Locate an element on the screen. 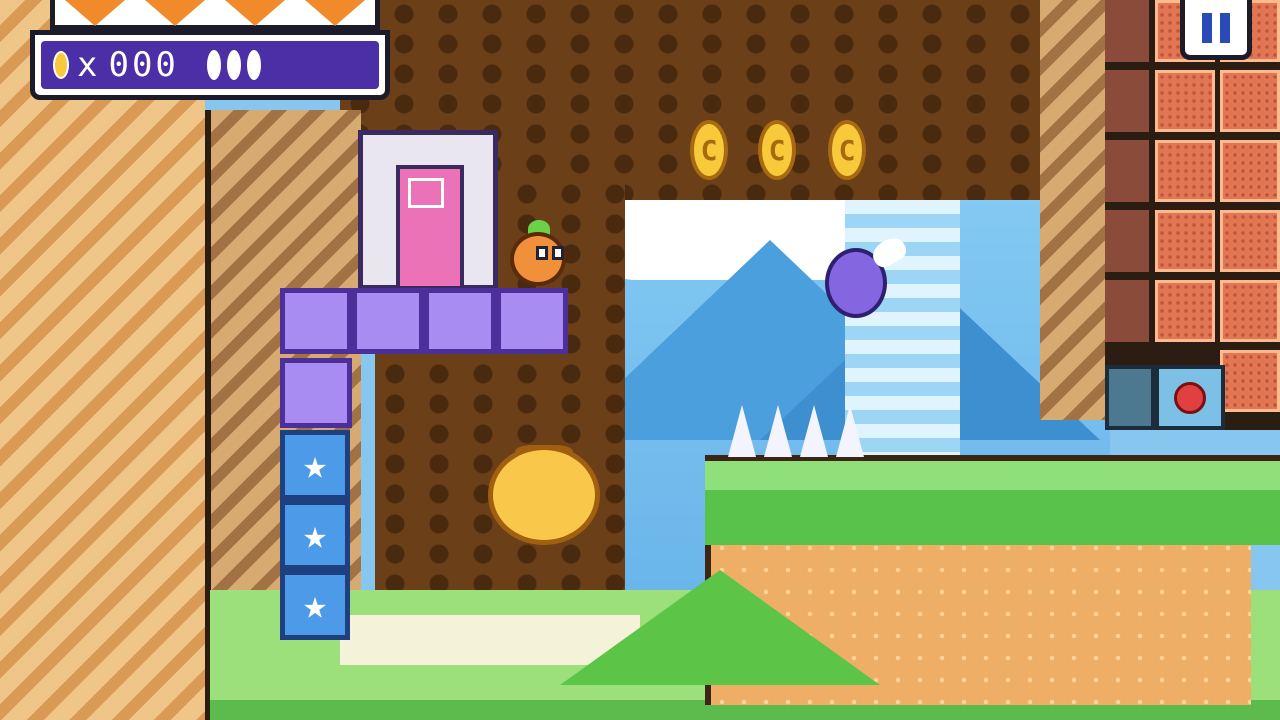 The height and width of the screenshot is (720, 1280). coin-icon is located at coordinates (61, 65).